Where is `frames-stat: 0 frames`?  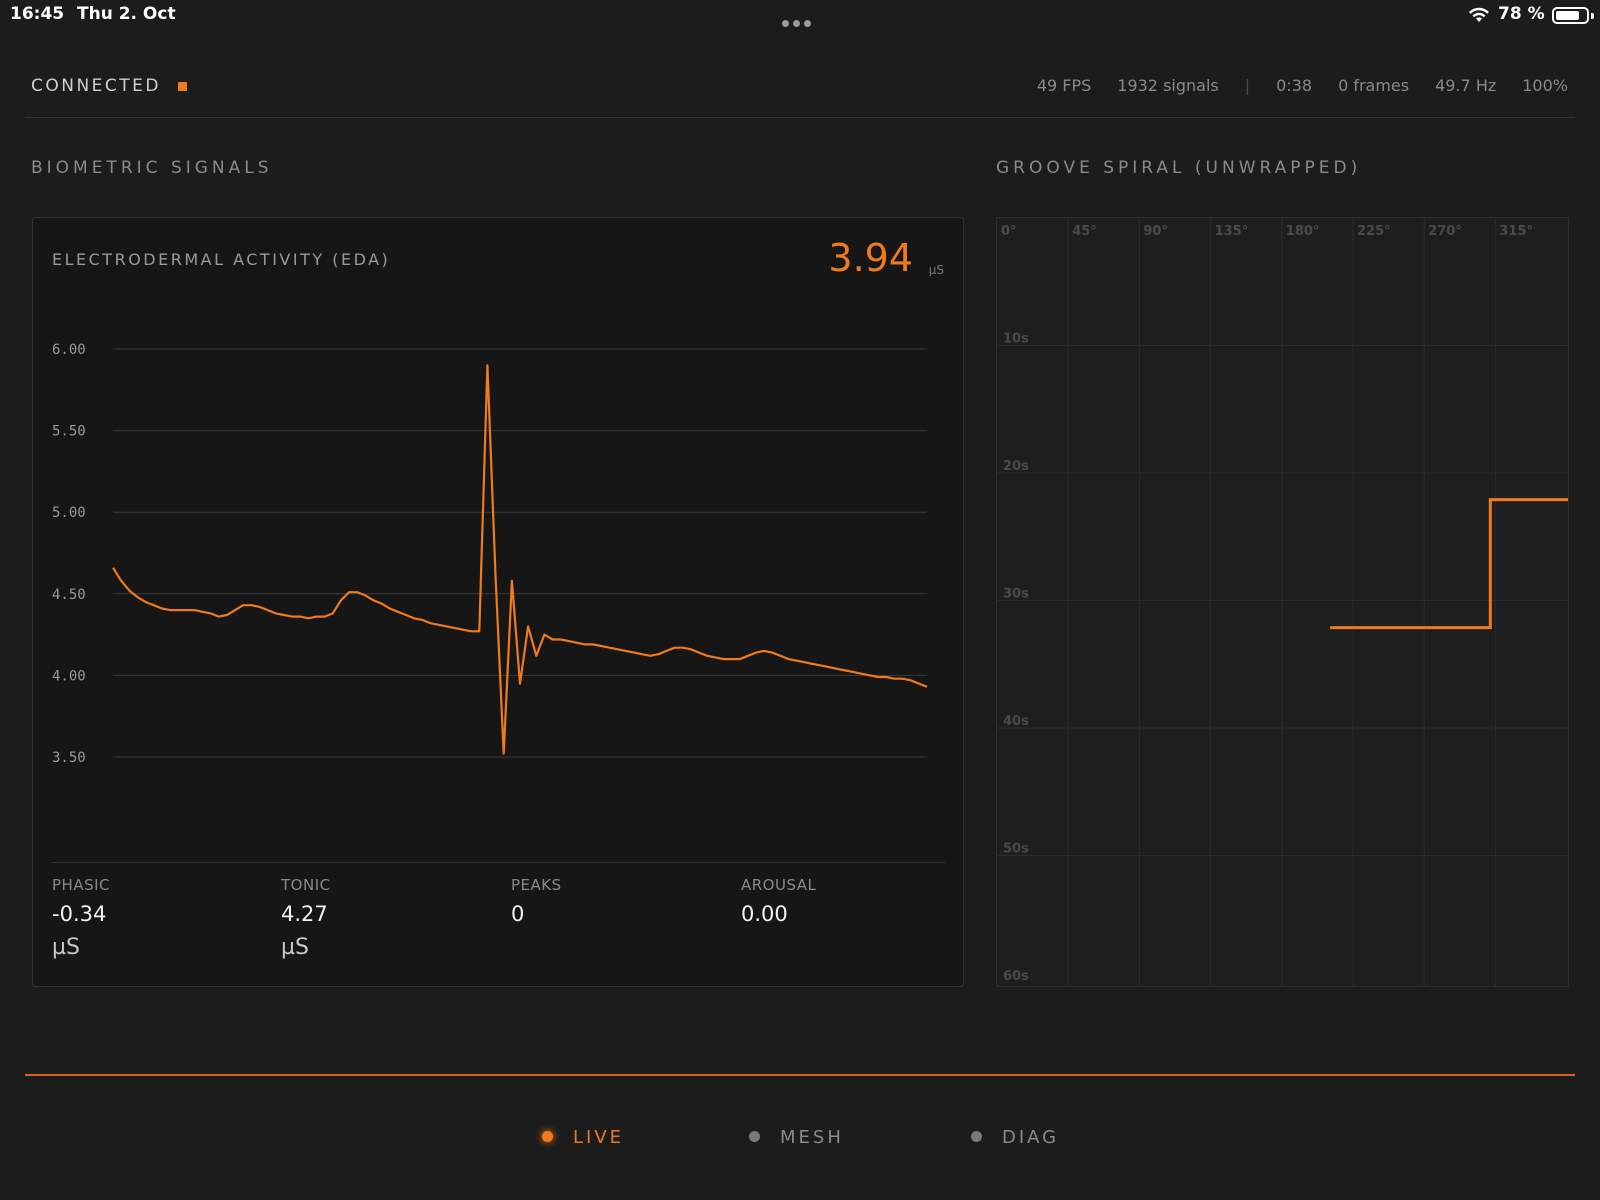
frames-stat: 0 frames is located at coordinates (1374, 85).